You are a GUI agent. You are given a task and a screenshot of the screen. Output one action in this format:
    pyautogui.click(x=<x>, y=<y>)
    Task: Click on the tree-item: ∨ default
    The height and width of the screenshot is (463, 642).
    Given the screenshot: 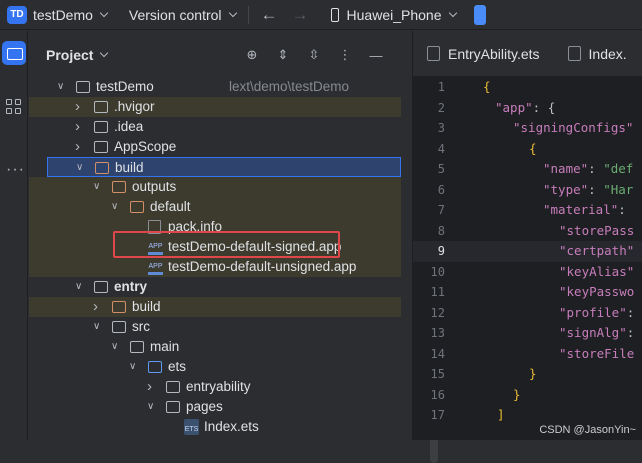 What is the action you would take?
    pyautogui.click(x=215, y=207)
    